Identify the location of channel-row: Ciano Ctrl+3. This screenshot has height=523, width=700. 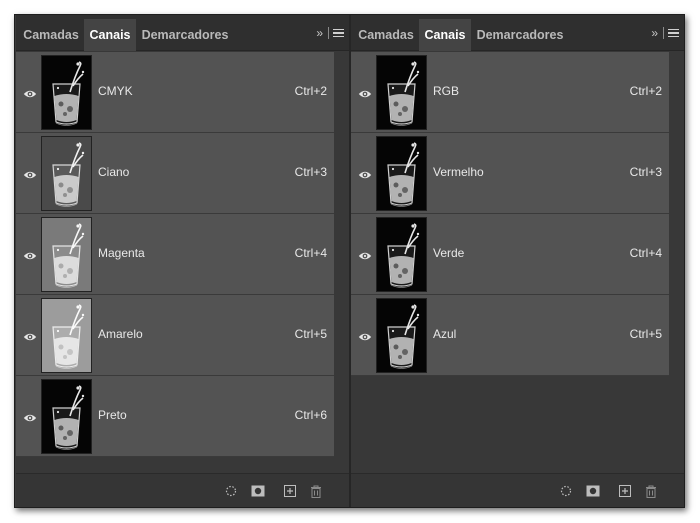
(175, 173).